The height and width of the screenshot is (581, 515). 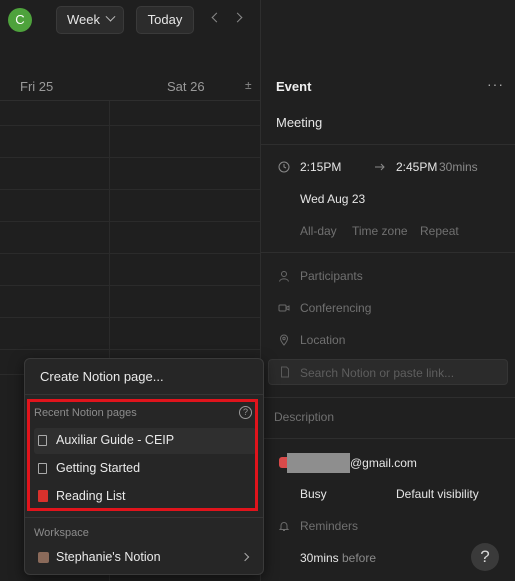 I want to click on clock-icon, so click(x=284, y=167).